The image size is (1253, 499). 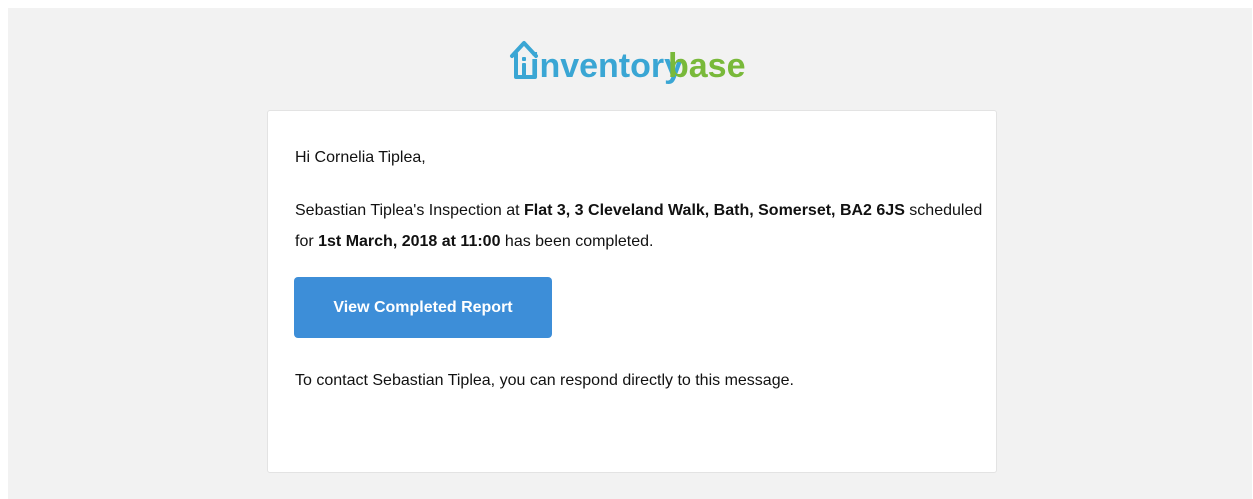 I want to click on logo-text-base: base, so click(x=707, y=66).